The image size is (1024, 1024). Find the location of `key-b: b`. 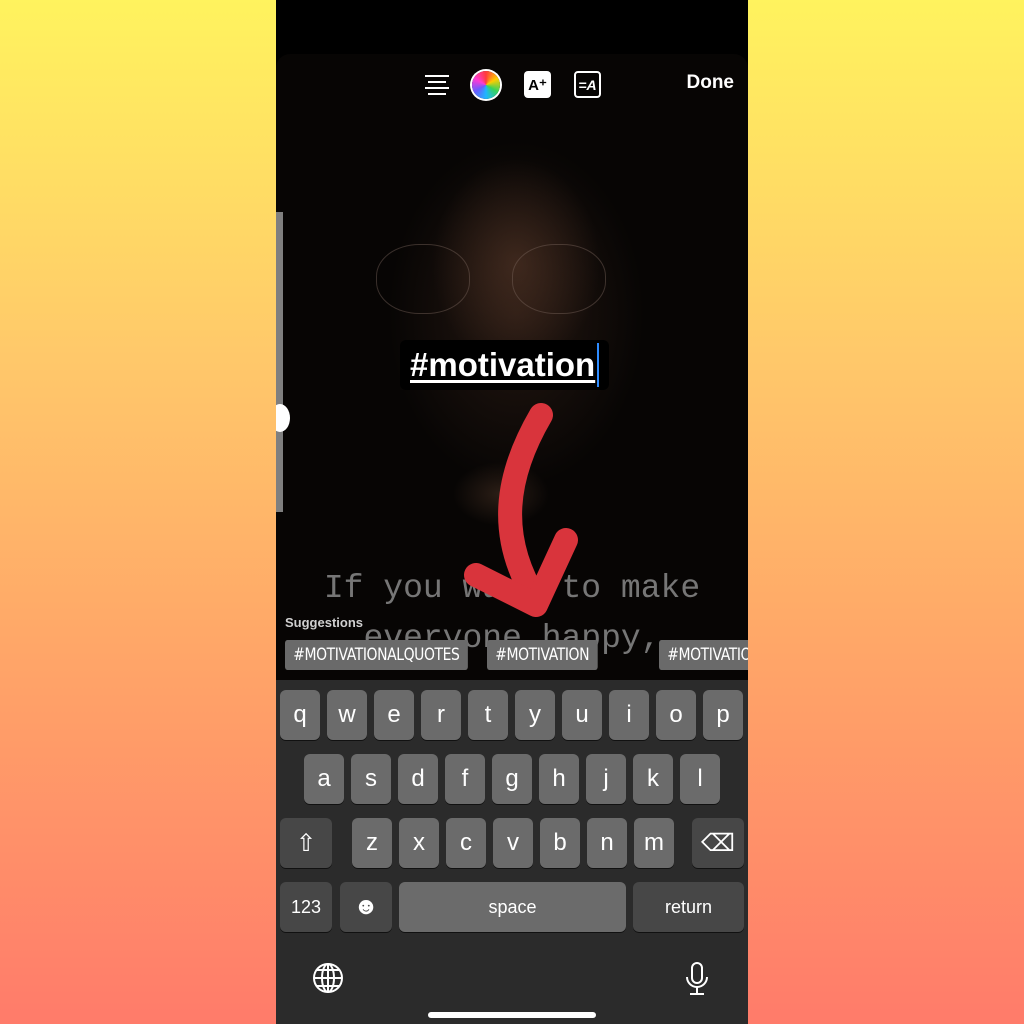

key-b: b is located at coordinates (560, 843).